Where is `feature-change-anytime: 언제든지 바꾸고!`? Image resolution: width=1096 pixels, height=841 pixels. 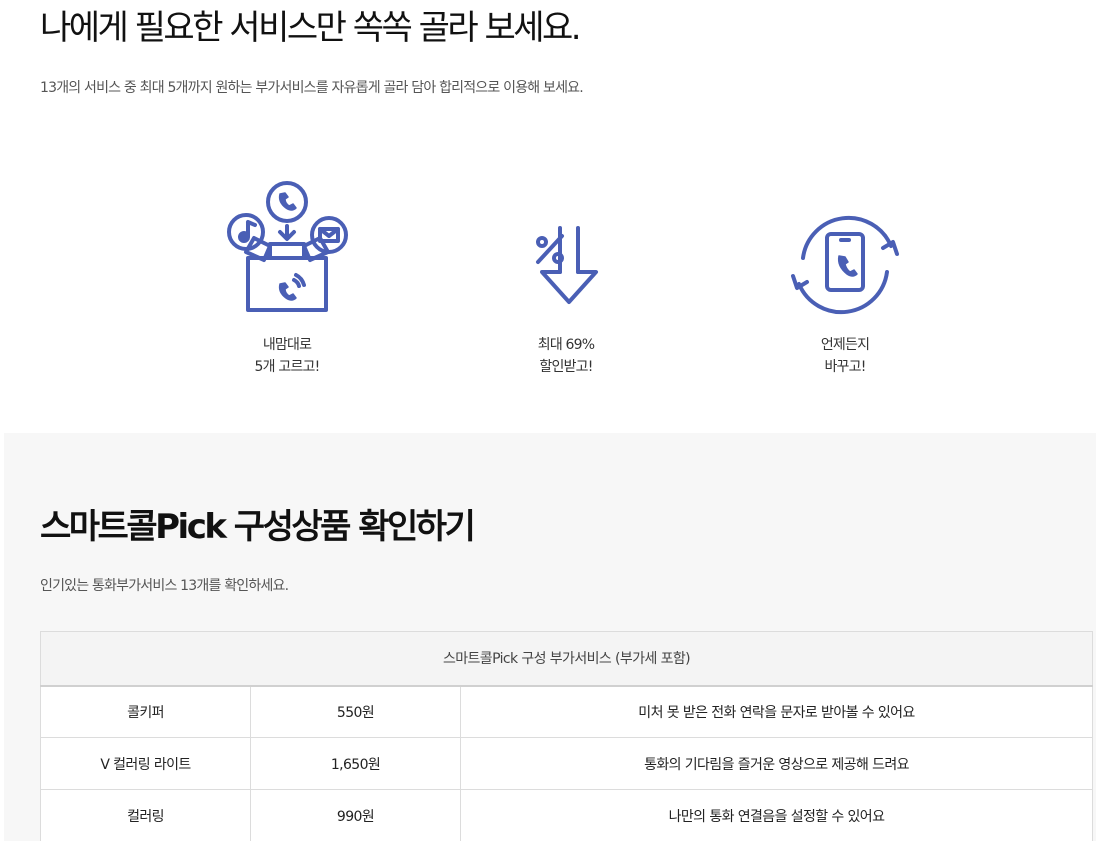
feature-change-anytime: 언제든지 바꾸고! is located at coordinates (845, 269).